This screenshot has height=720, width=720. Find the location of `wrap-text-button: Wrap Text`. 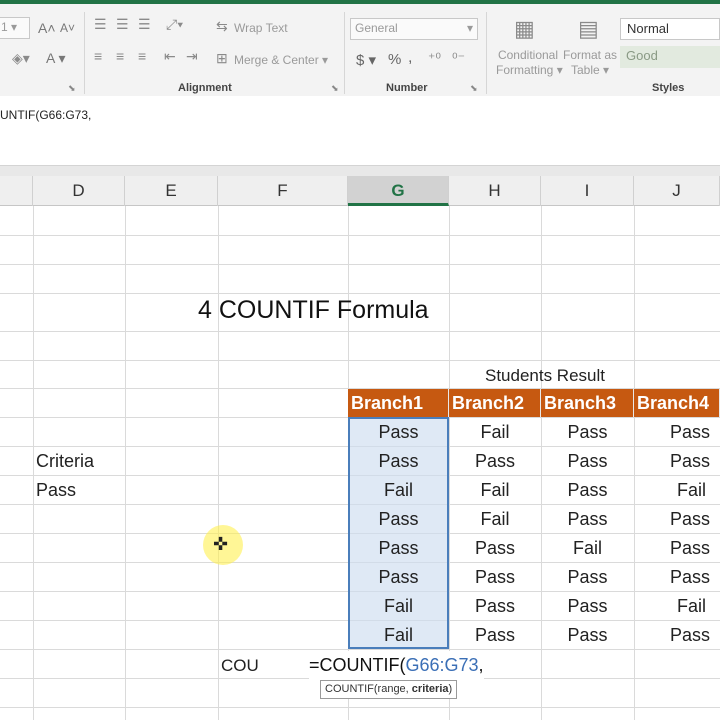

wrap-text-button: Wrap Text is located at coordinates (261, 28).